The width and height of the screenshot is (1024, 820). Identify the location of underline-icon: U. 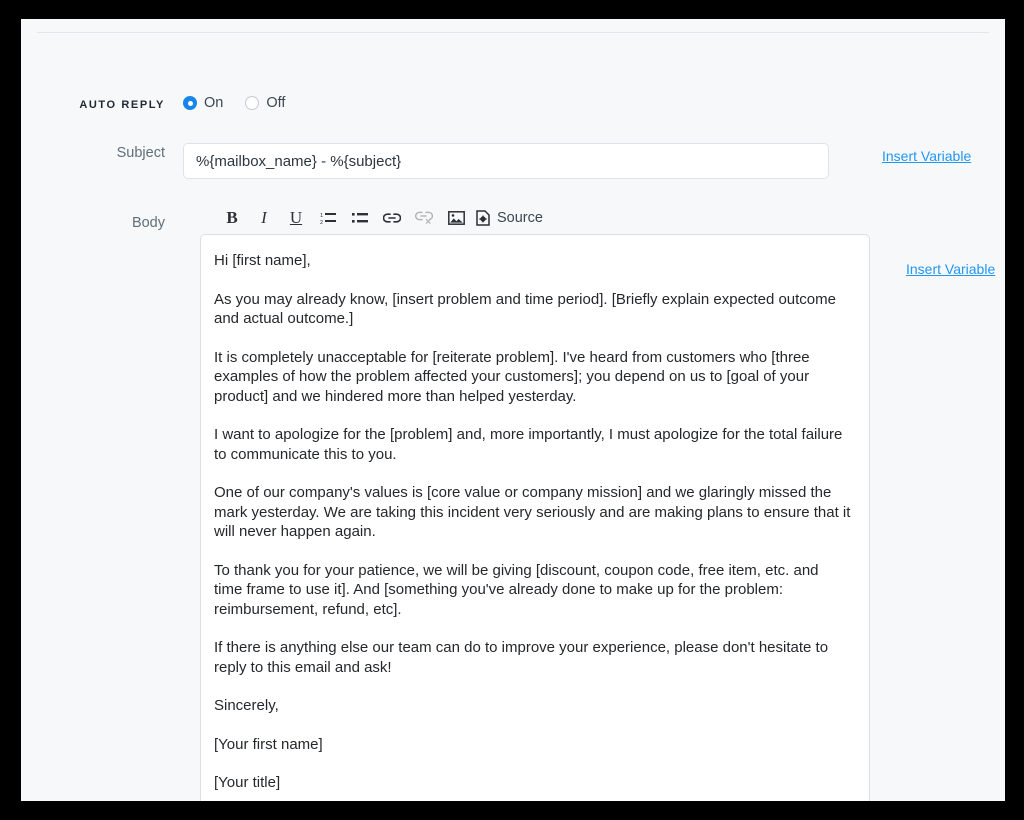
(296, 218).